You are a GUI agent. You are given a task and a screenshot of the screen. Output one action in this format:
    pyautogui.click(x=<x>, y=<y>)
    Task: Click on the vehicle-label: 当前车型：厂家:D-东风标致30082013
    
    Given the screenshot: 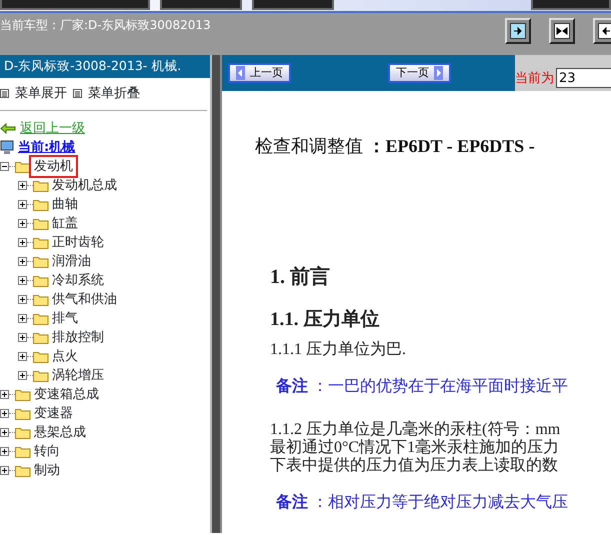 What is the action you would take?
    pyautogui.click(x=105, y=25)
    